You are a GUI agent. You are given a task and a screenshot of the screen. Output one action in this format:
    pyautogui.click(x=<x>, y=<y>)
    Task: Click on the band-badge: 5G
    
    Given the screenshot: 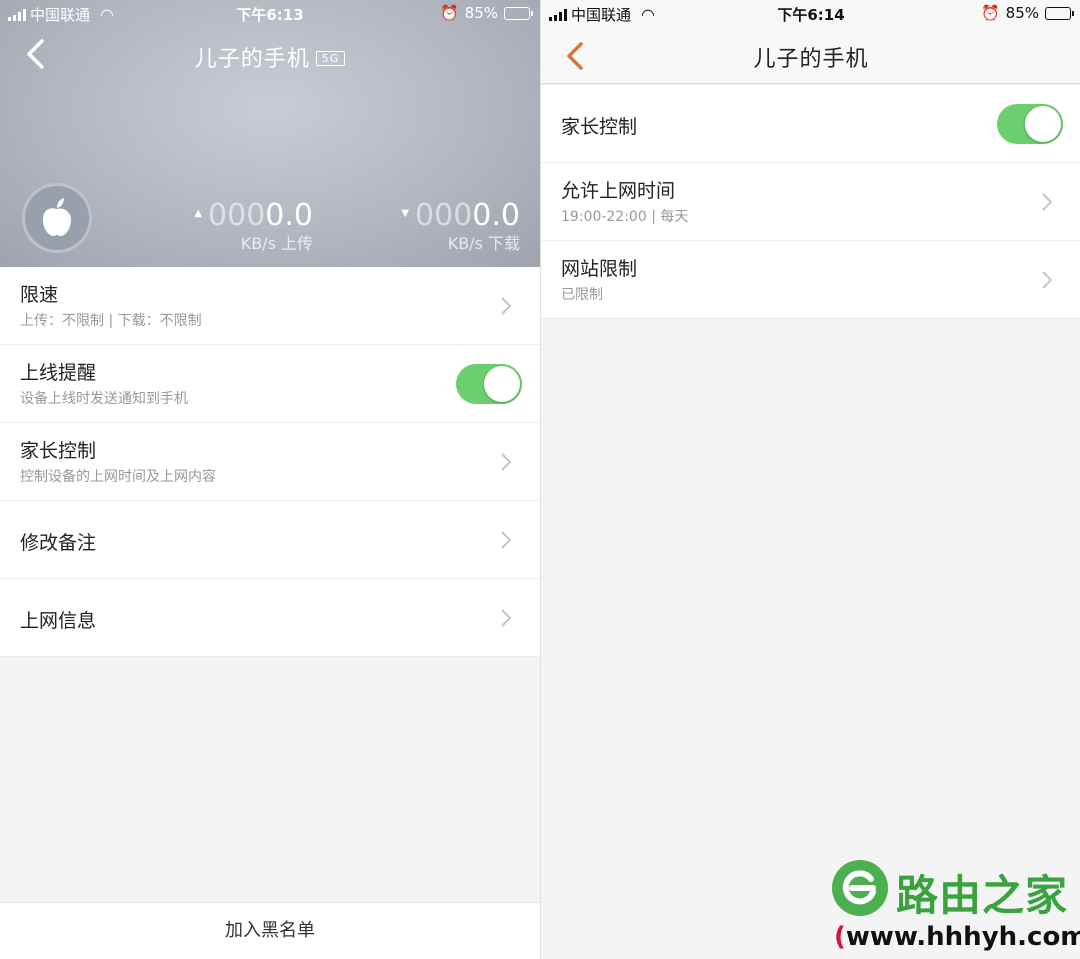 What is the action you would take?
    pyautogui.click(x=330, y=58)
    